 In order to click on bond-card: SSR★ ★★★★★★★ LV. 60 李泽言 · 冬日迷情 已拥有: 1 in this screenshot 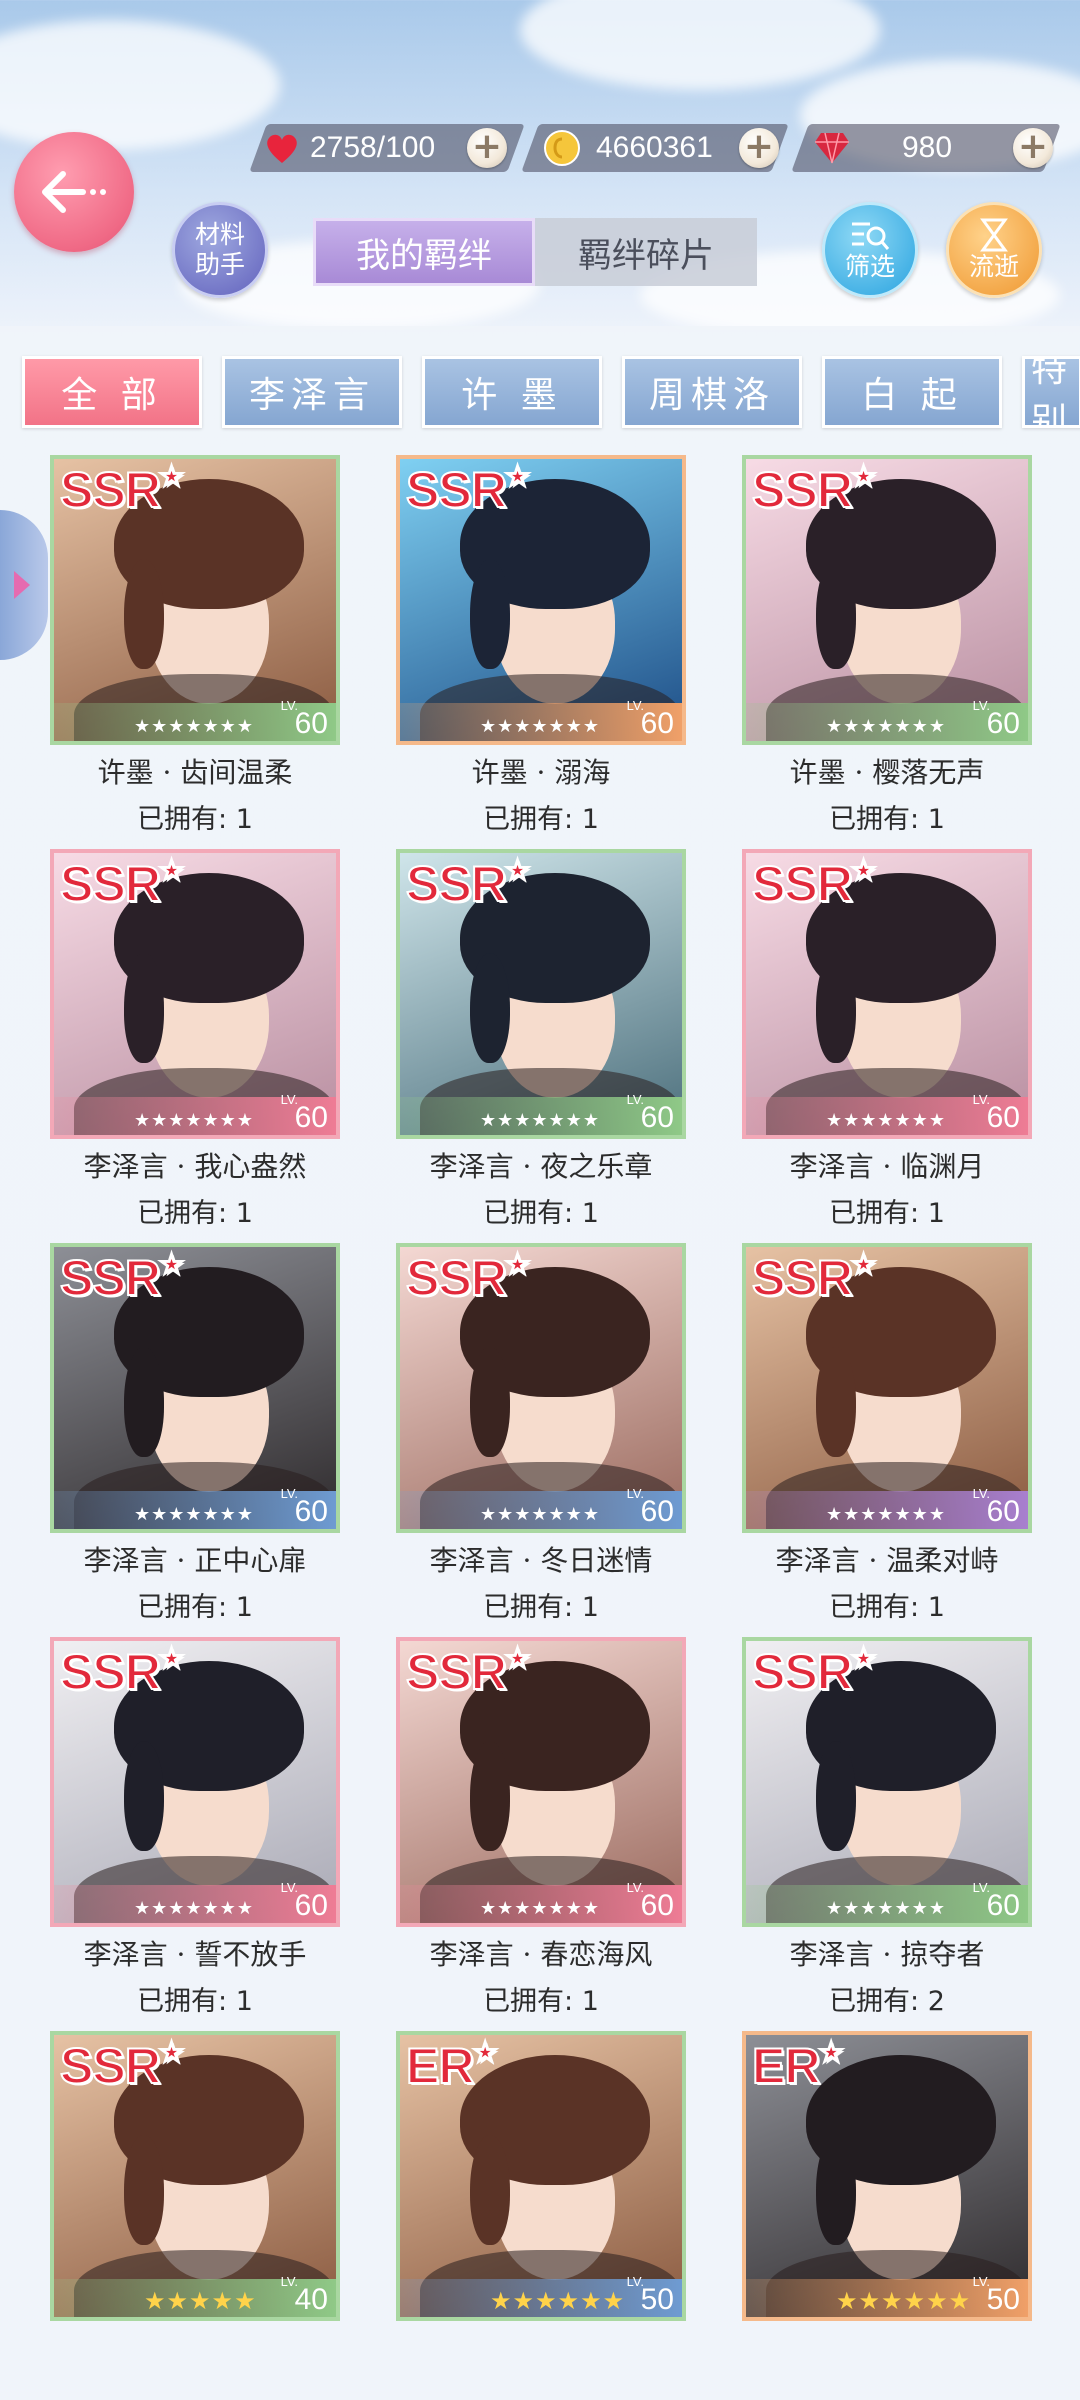, I will do `click(541, 1433)`.